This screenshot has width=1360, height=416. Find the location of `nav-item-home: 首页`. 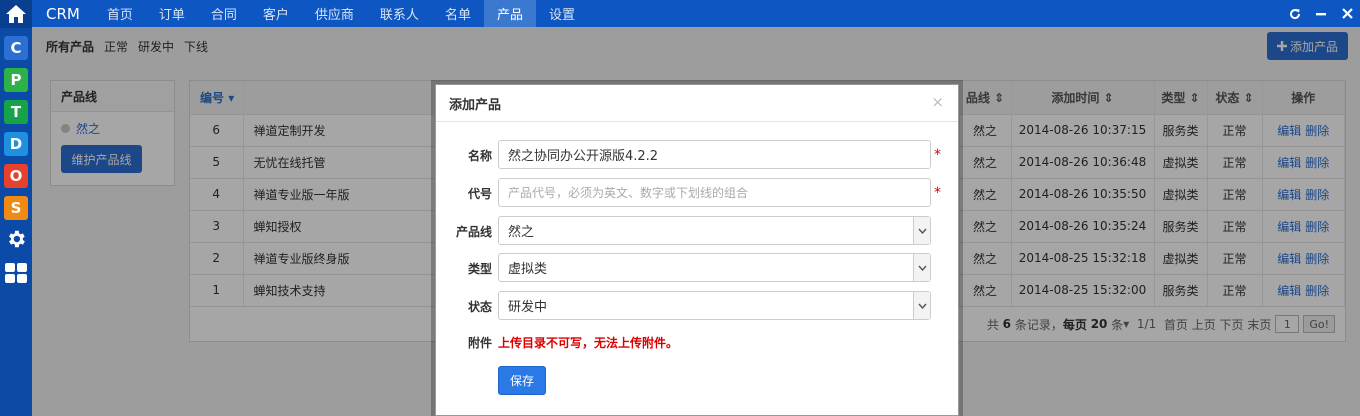

nav-item-home: 首页 is located at coordinates (120, 13).